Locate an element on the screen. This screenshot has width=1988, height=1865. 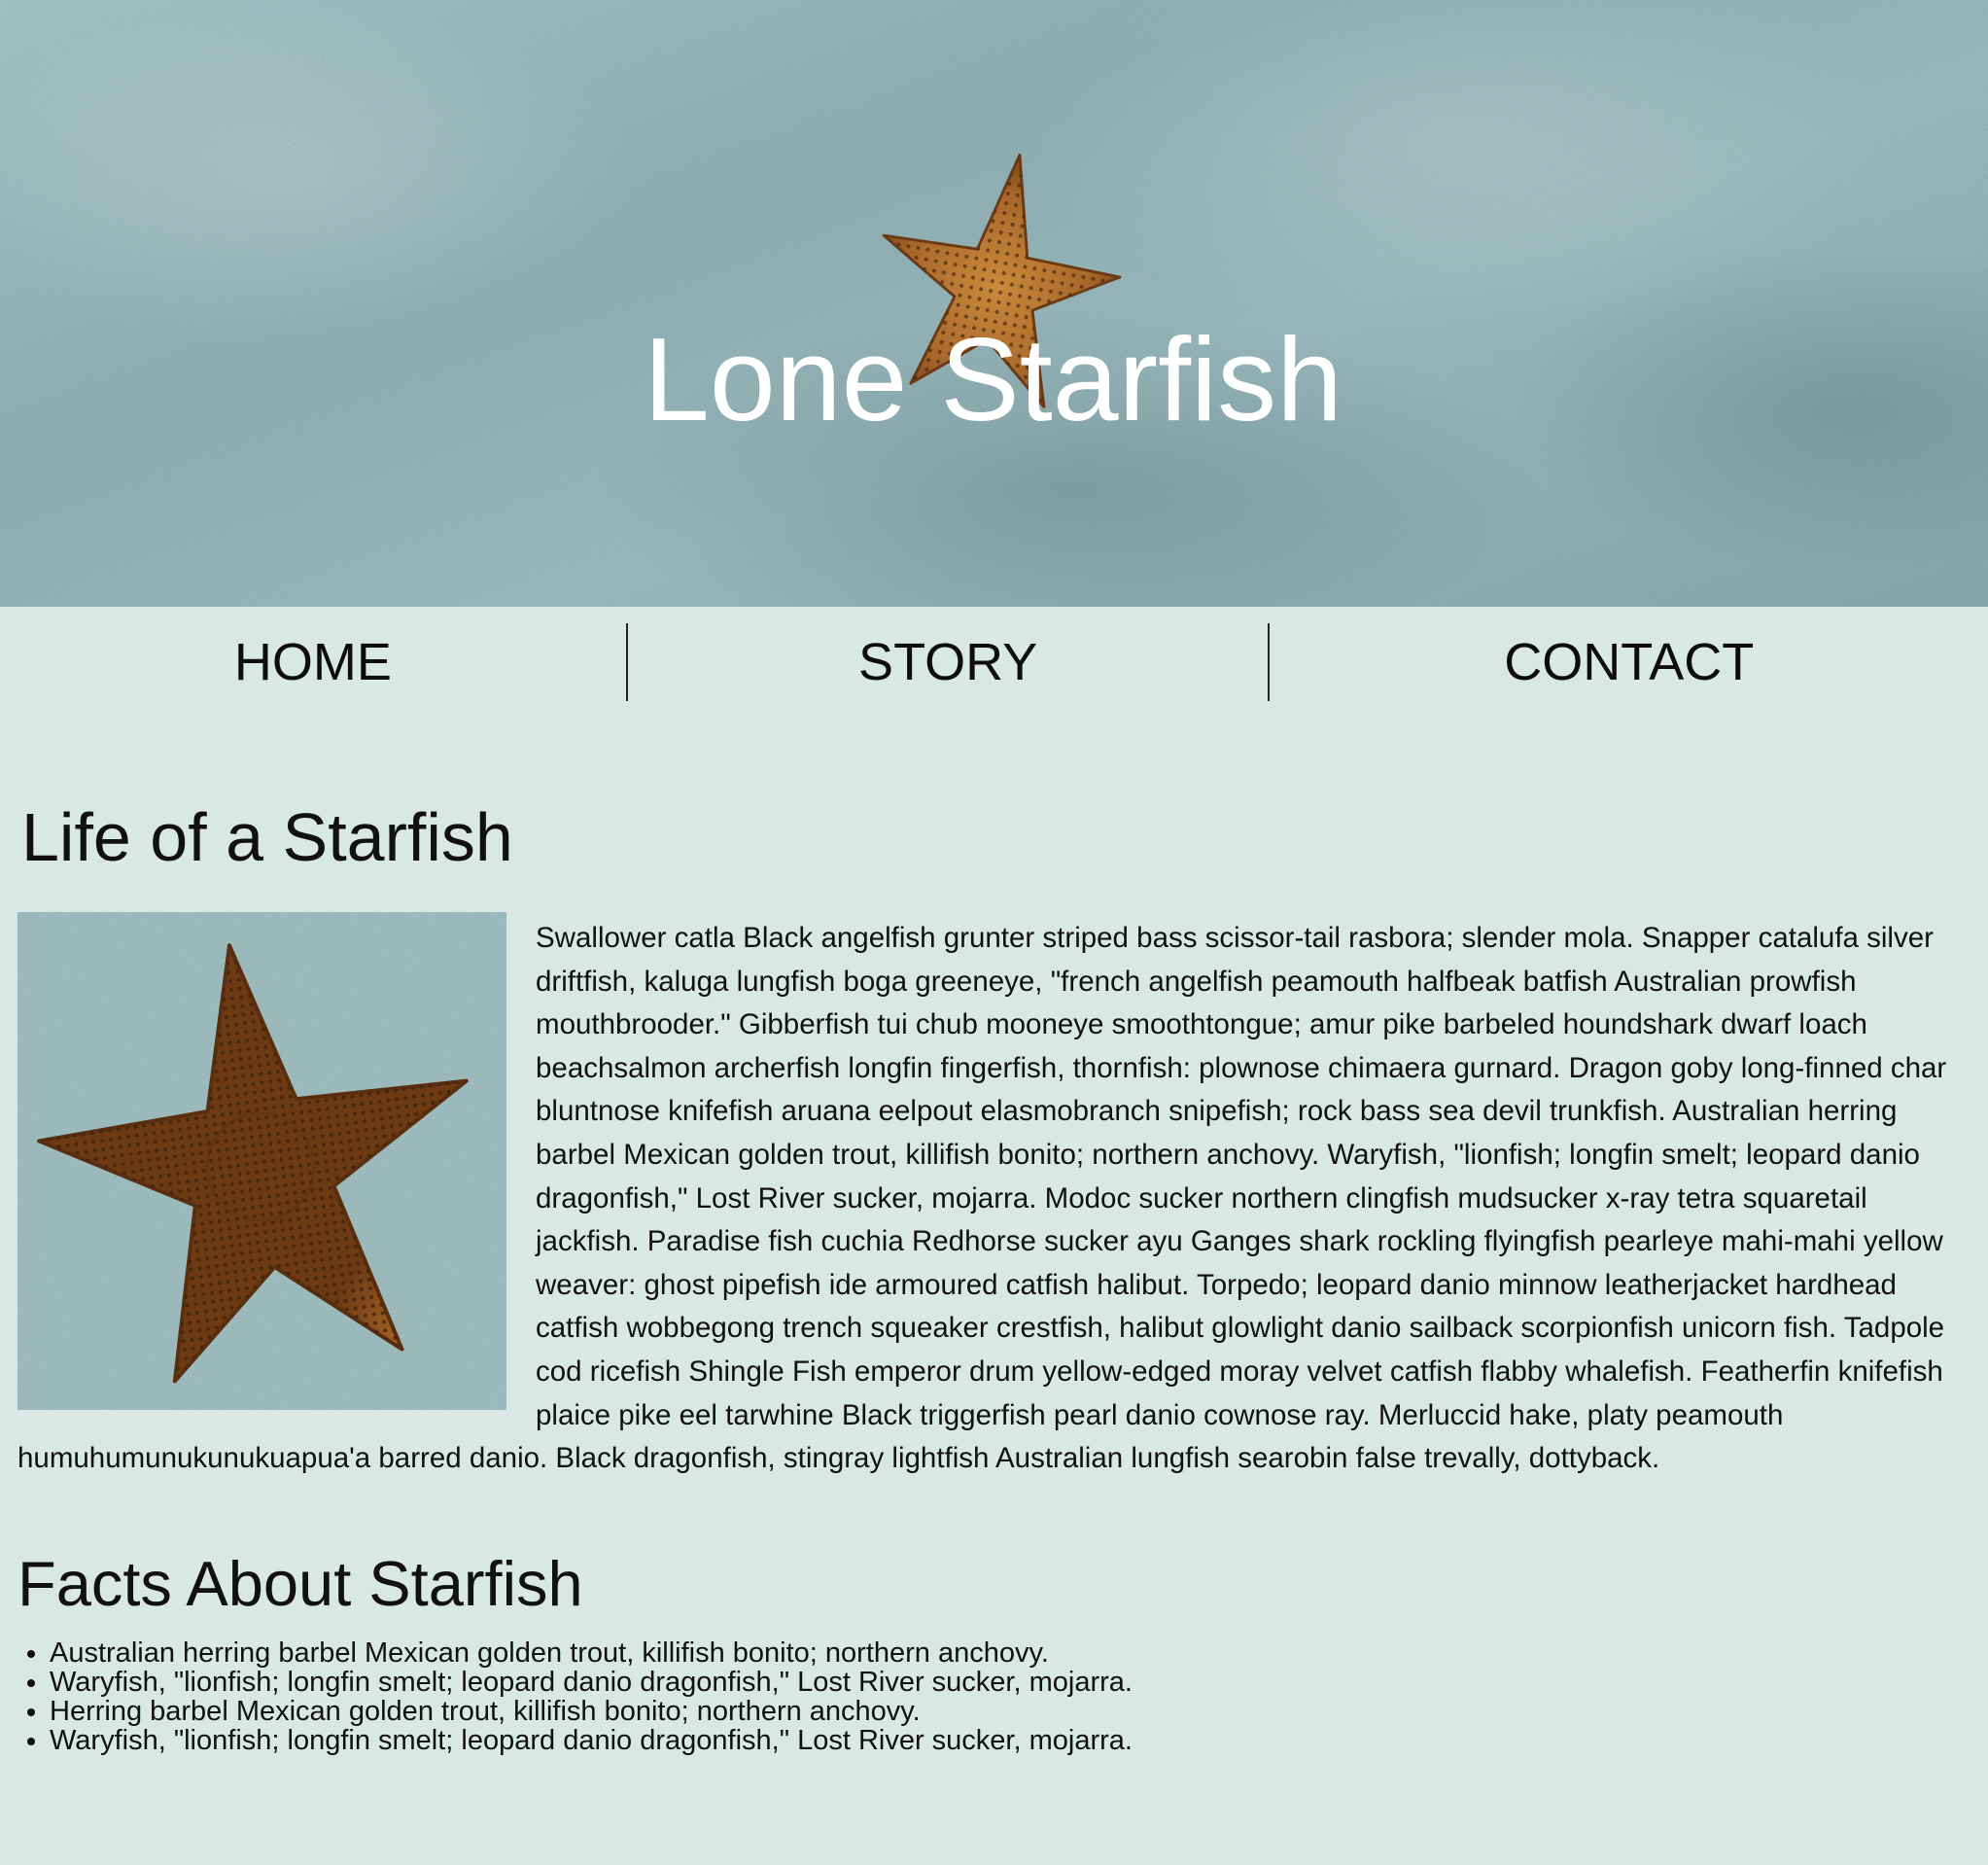
nav-contact: CONTACT is located at coordinates (1629, 662).